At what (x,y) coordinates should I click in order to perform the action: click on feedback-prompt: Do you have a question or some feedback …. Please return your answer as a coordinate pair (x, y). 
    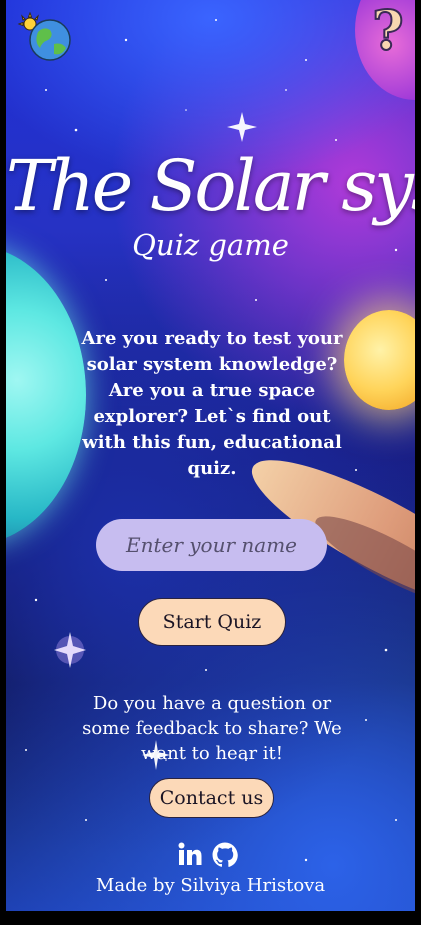
    Looking at the image, I should click on (212, 728).